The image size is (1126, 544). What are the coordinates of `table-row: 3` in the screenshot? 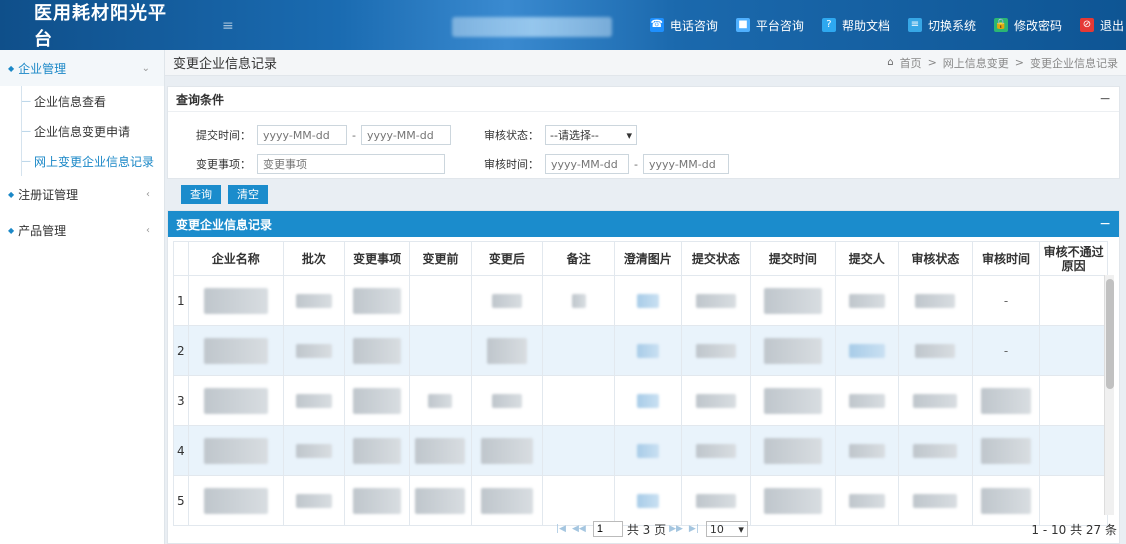 It's located at (640, 400).